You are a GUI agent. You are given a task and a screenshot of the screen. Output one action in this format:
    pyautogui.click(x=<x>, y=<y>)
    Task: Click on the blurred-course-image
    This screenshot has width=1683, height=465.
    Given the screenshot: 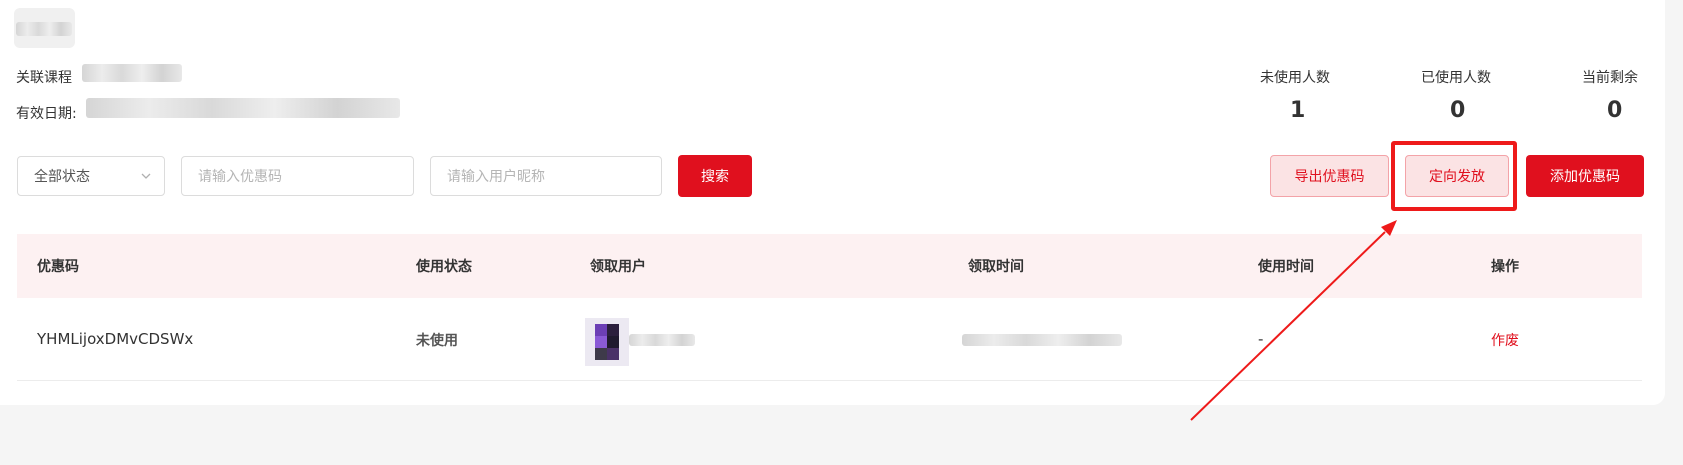 What is the action you would take?
    pyautogui.click(x=44, y=29)
    